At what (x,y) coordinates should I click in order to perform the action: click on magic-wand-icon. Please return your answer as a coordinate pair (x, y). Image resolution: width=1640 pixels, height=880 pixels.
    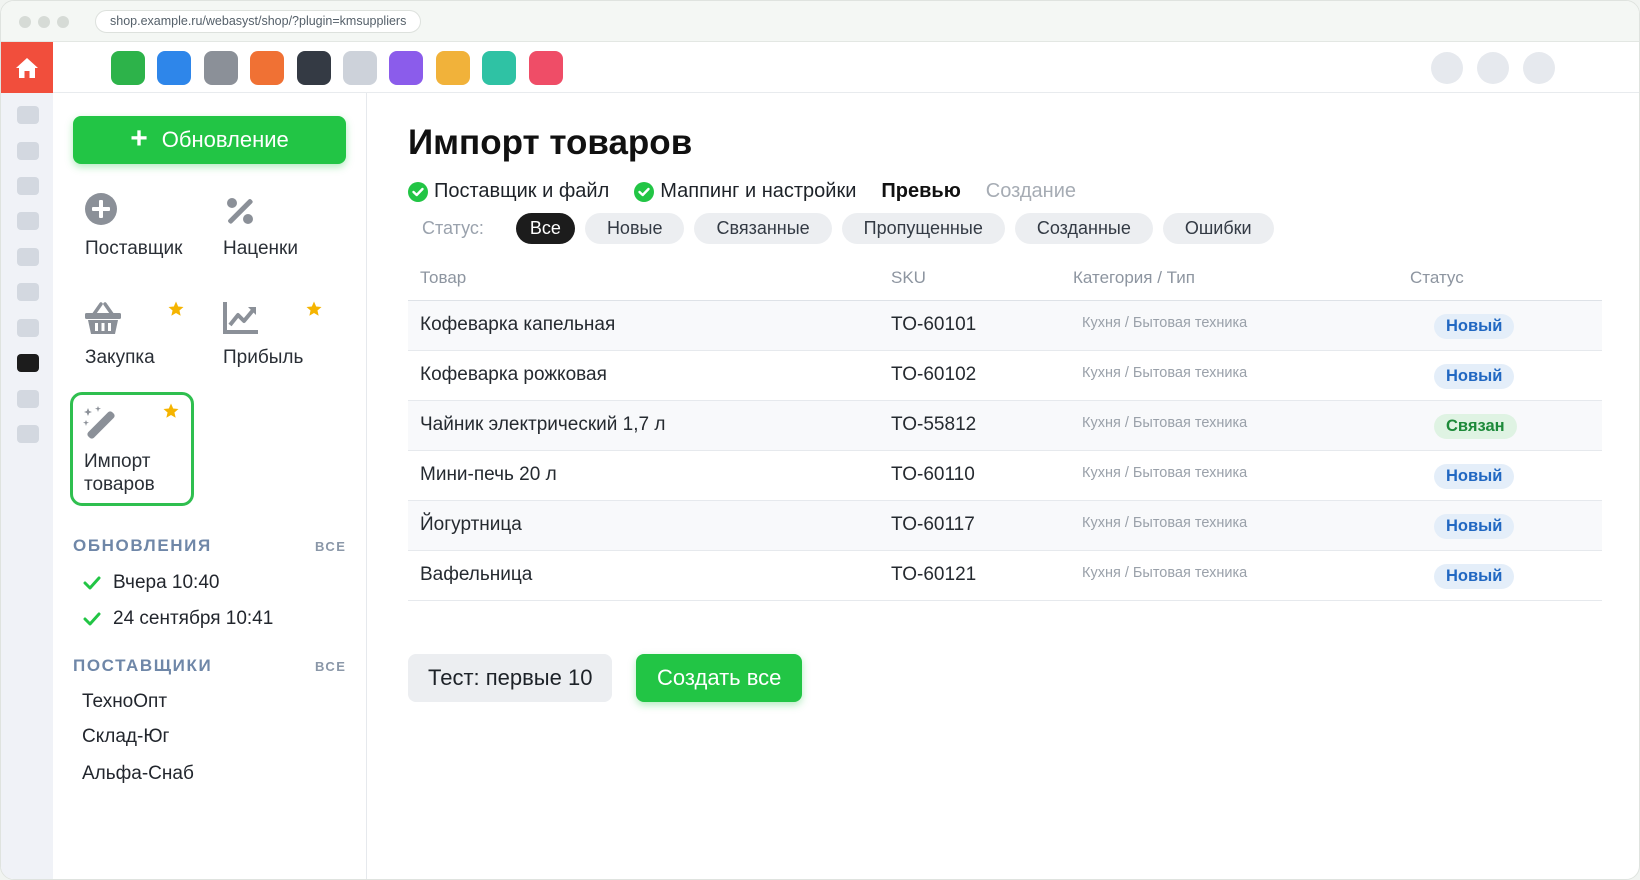
    Looking at the image, I should click on (99, 422).